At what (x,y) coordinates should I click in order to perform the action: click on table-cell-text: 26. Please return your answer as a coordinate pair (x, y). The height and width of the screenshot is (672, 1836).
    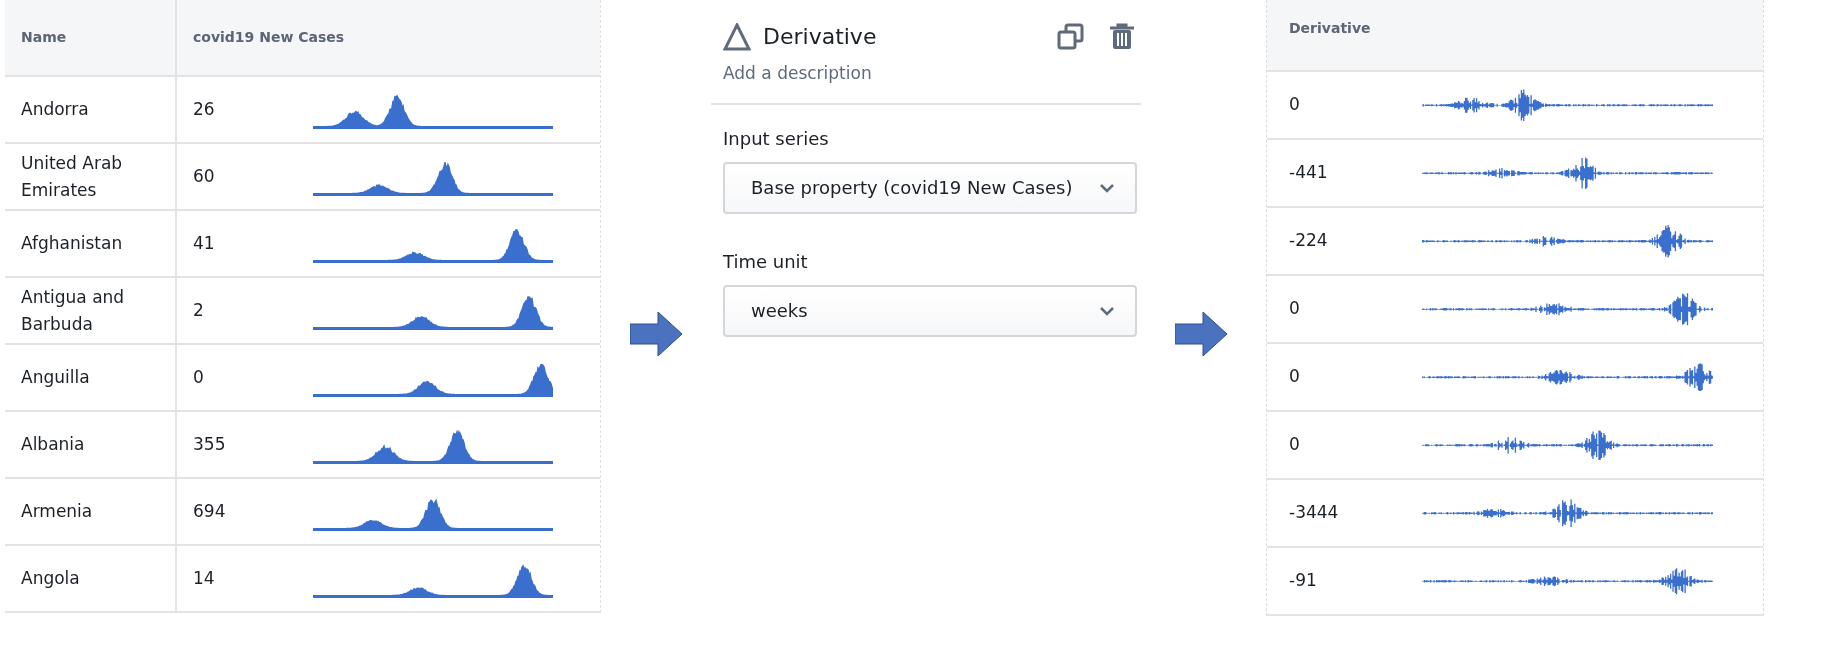
    Looking at the image, I should click on (204, 109).